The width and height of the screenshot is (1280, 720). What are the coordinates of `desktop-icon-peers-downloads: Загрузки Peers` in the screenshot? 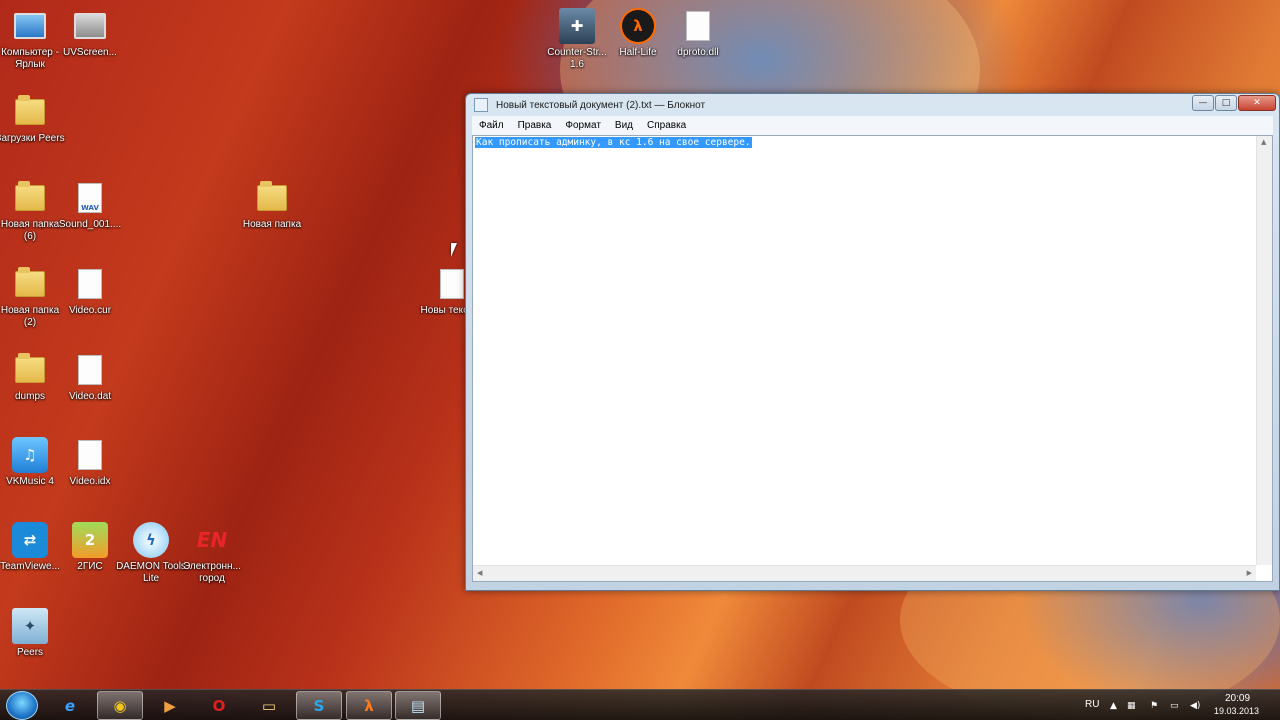 It's located at (32, 119).